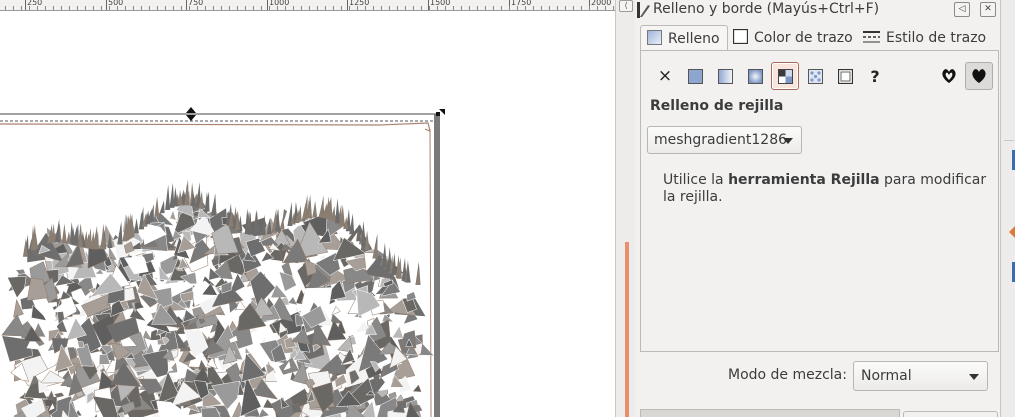  What do you see at coordinates (696, 180) in the screenshot?
I see `help-prefix: Utilice la` at bounding box center [696, 180].